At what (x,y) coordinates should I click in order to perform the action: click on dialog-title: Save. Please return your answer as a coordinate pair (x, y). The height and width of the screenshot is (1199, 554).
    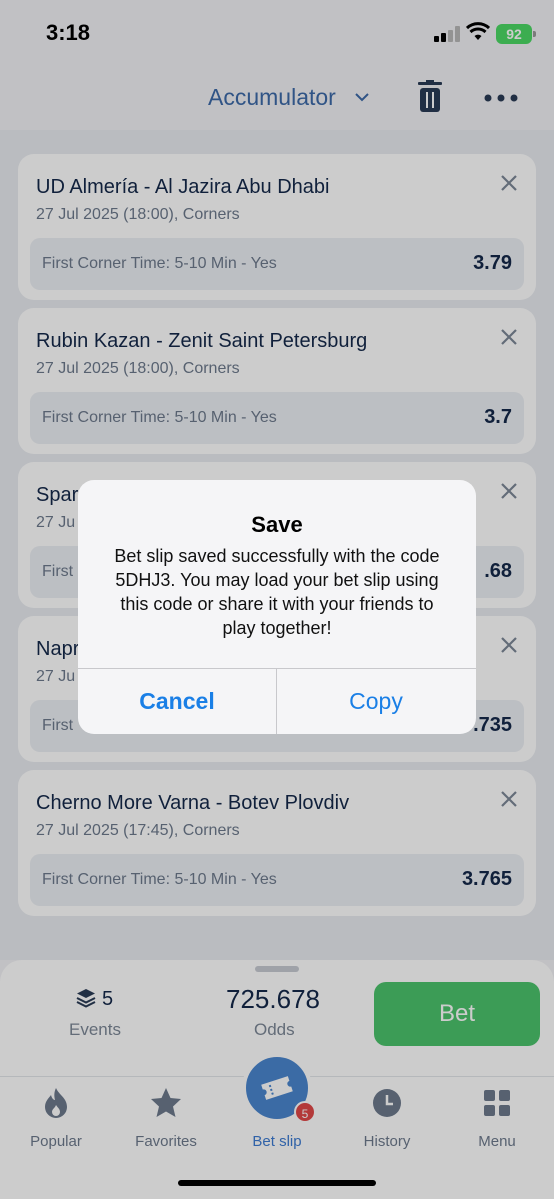
    Looking at the image, I should click on (277, 524).